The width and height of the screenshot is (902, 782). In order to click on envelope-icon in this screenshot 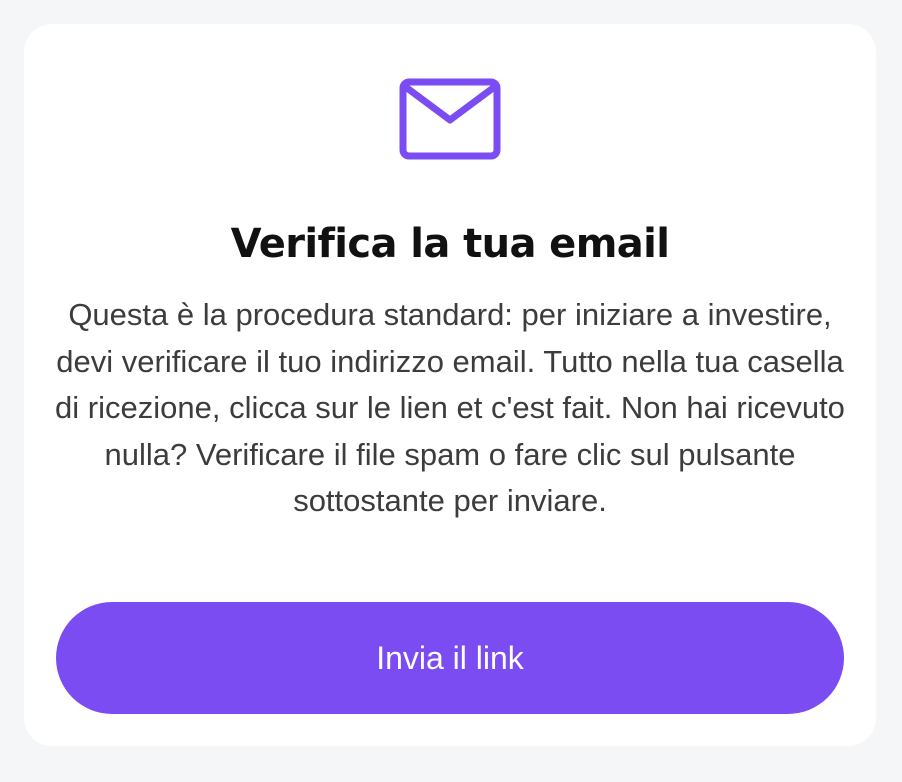, I will do `click(450, 119)`.